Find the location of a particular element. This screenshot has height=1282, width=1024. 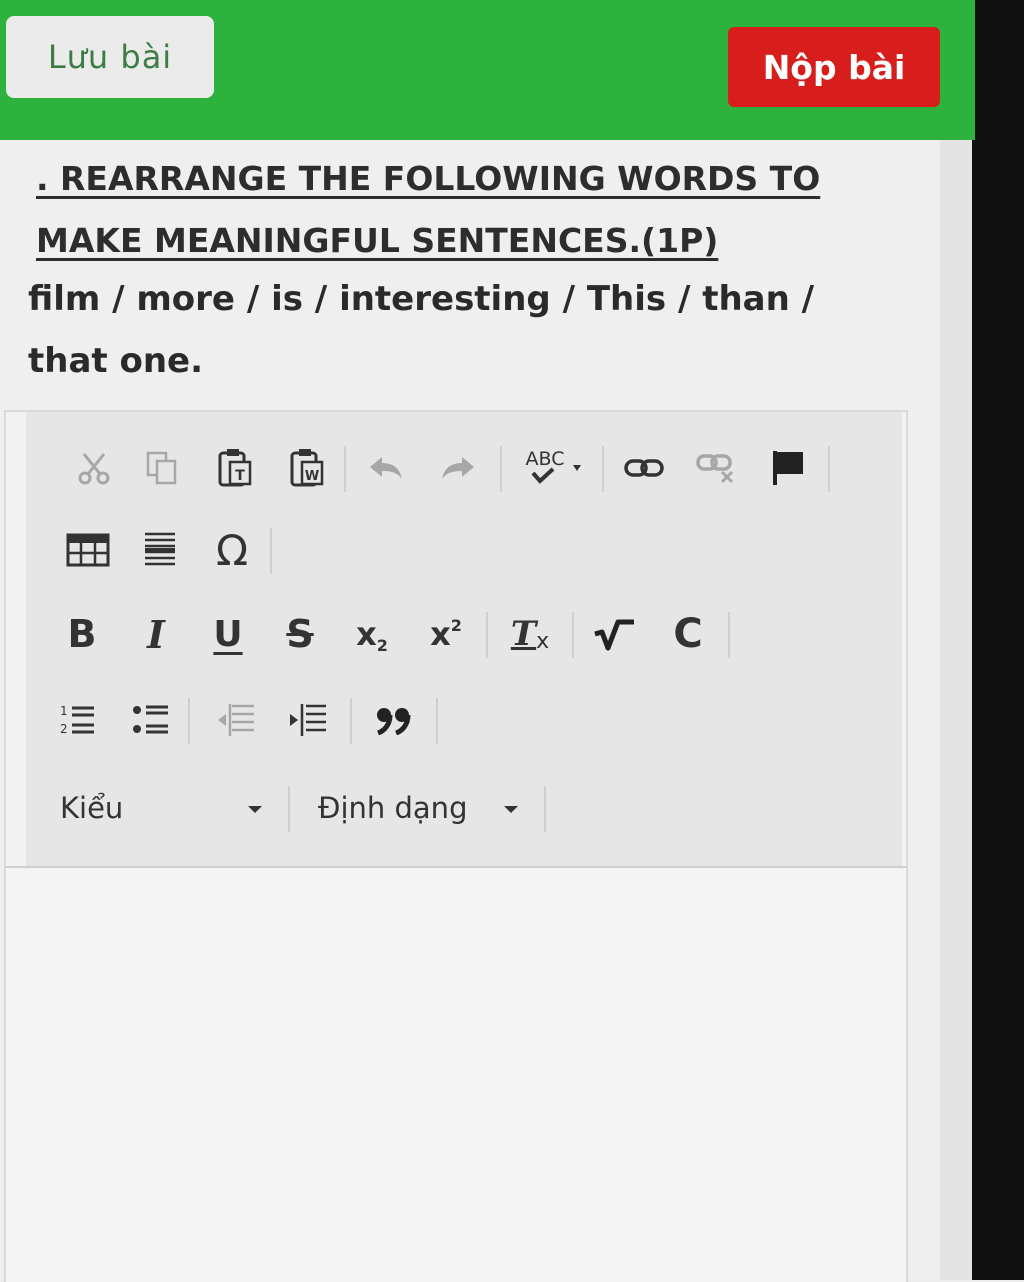

device-bezel is located at coordinates (997, 640).